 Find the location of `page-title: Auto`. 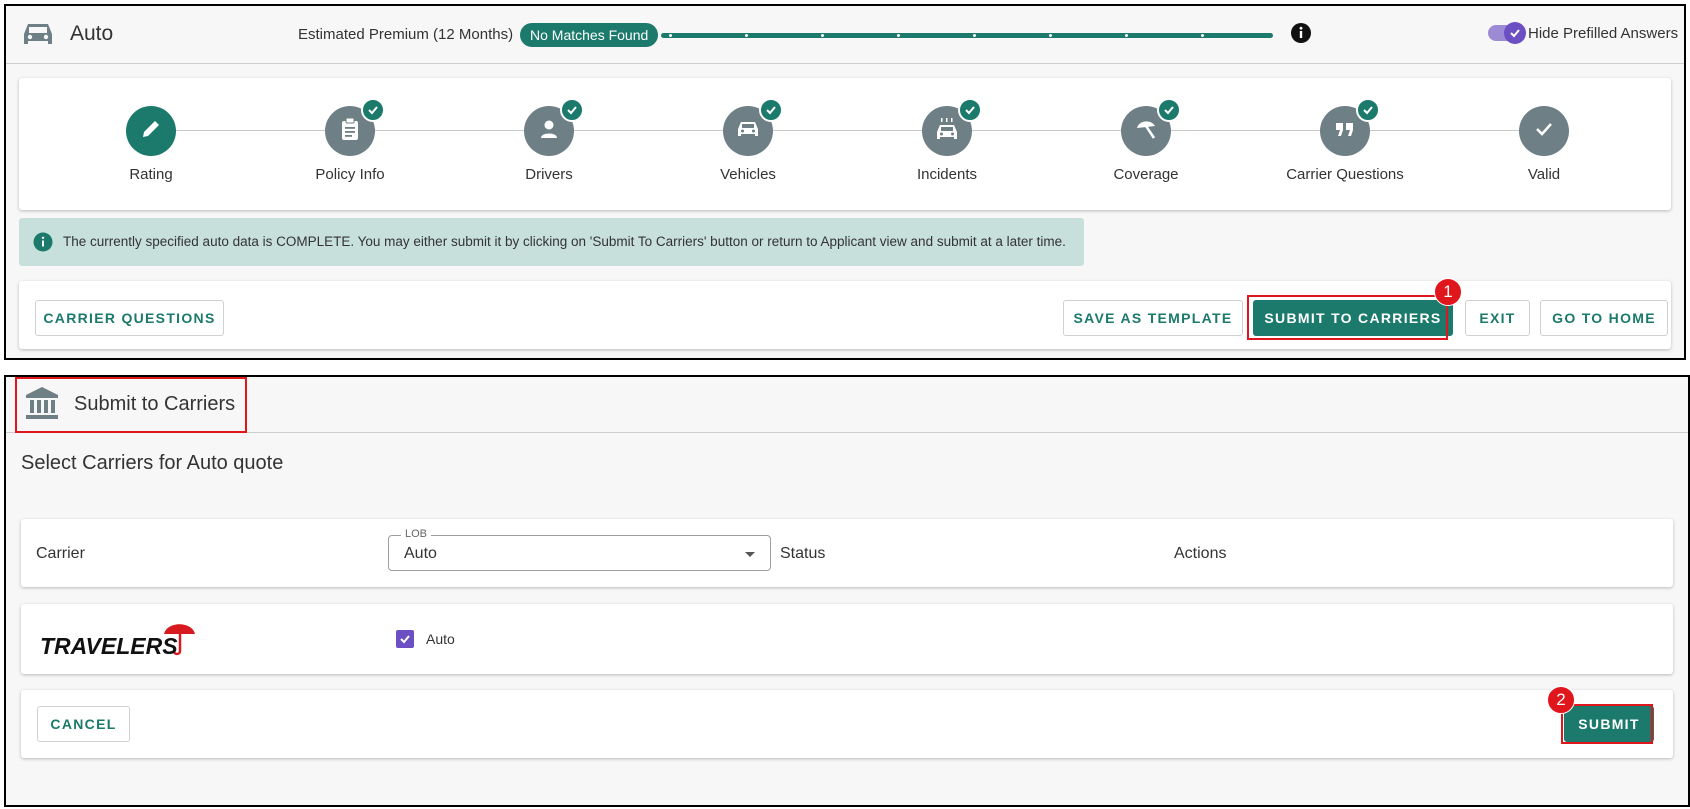

page-title: Auto is located at coordinates (92, 33).